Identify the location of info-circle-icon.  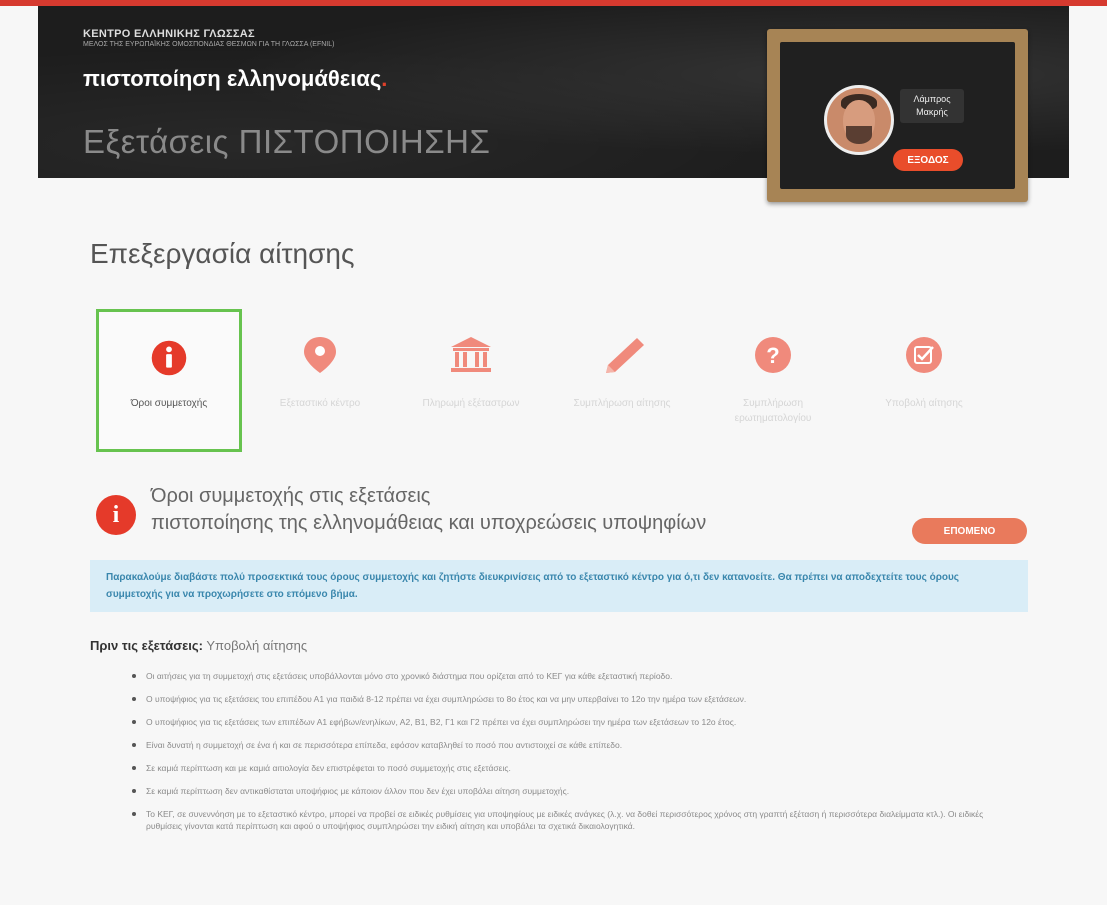
(169, 358).